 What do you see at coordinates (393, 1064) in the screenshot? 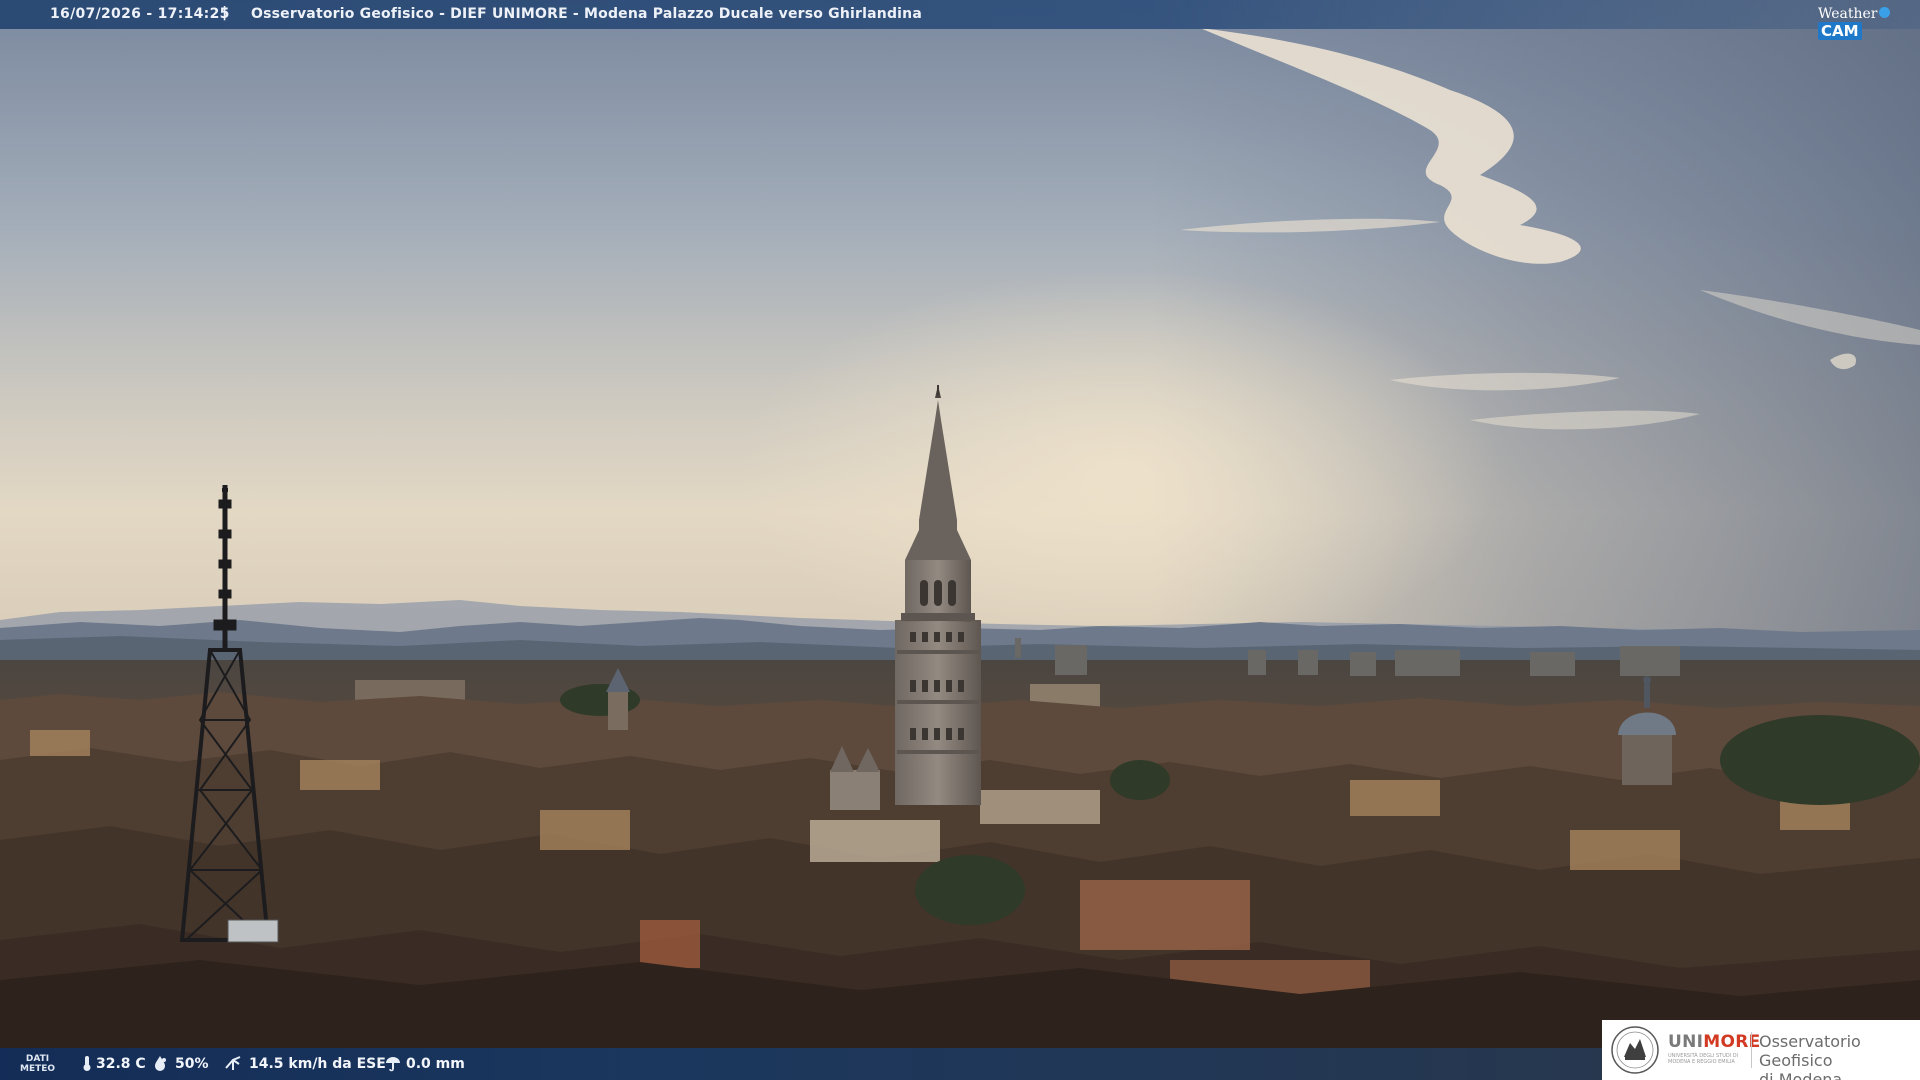
I see `rain-gauge-icon` at bounding box center [393, 1064].